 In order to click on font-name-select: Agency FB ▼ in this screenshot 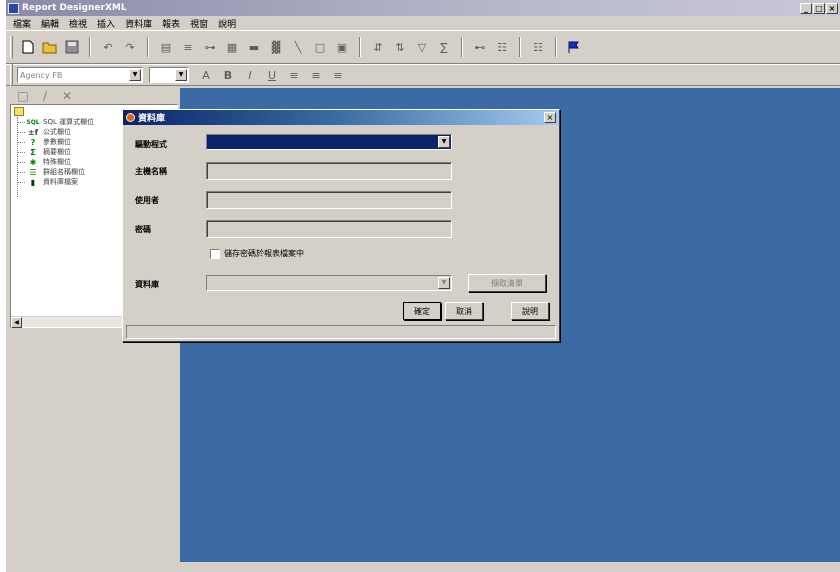, I will do `click(80, 75)`.